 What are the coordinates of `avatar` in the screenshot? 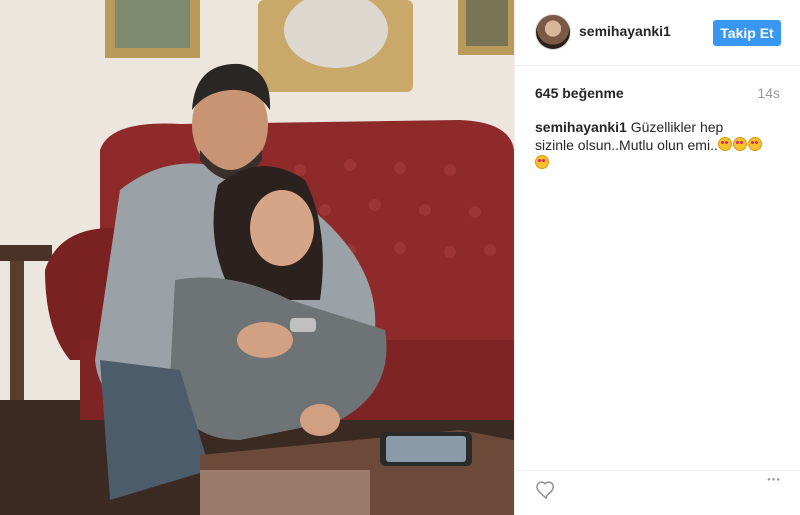 It's located at (553, 32).